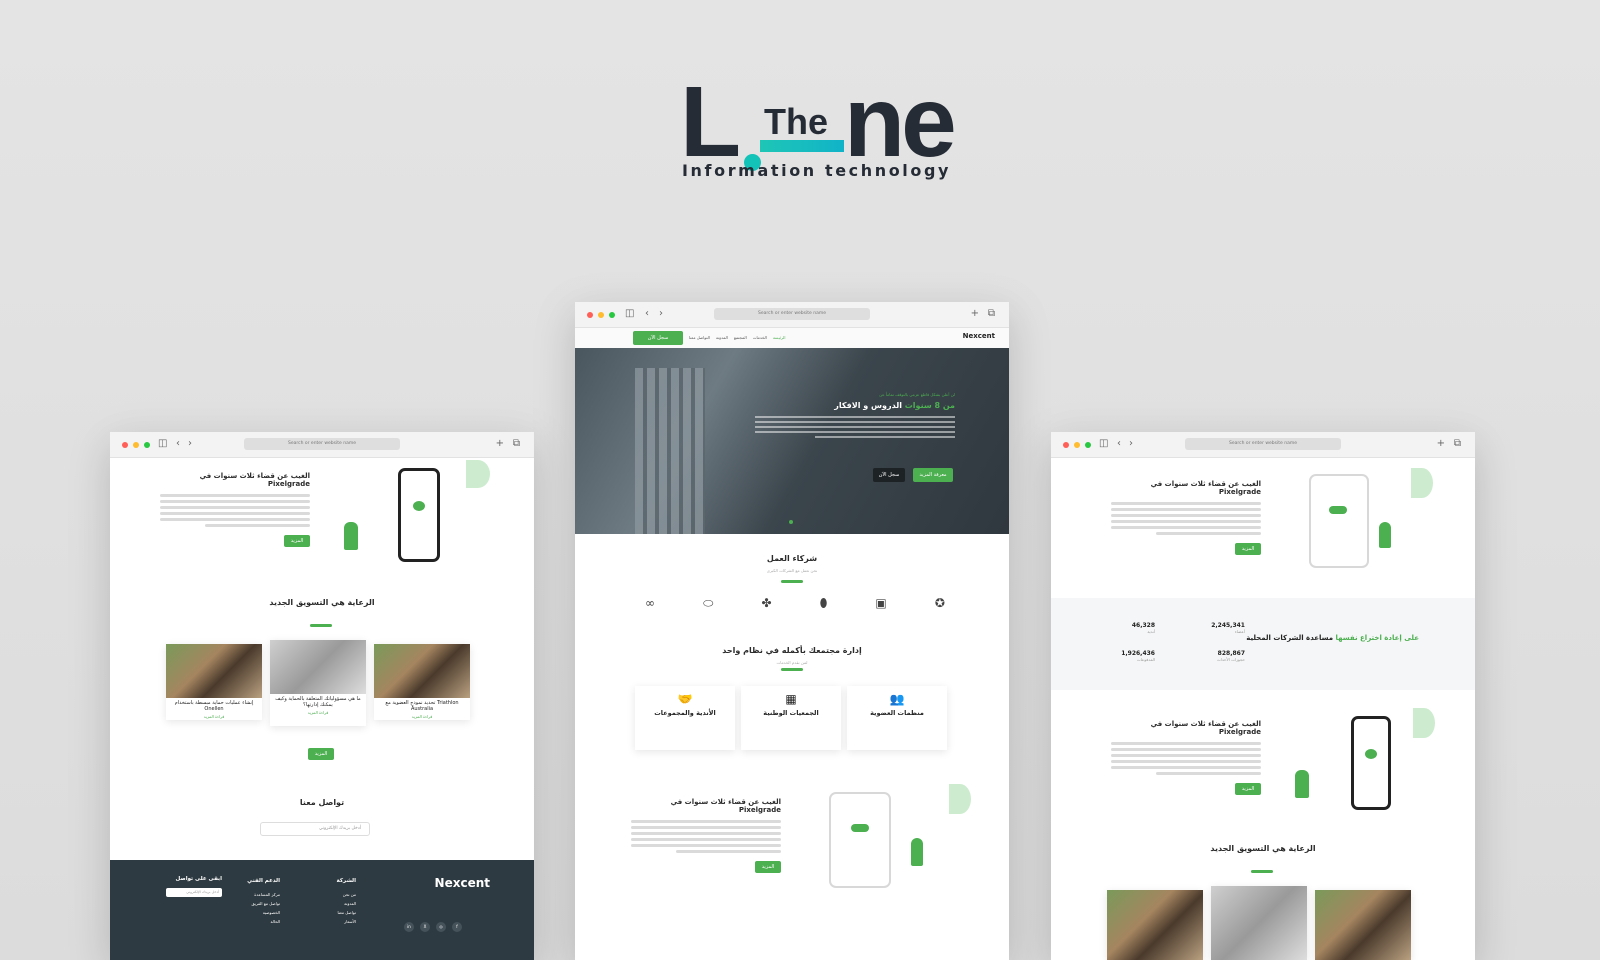 The width and height of the screenshot is (1600, 960). I want to click on partner-logo-infinity-icon: ∞, so click(650, 603).